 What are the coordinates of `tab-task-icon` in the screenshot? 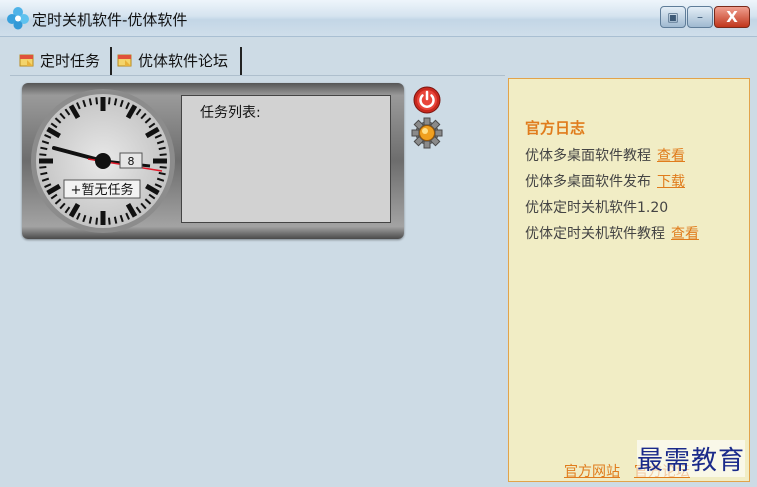 It's located at (26, 60).